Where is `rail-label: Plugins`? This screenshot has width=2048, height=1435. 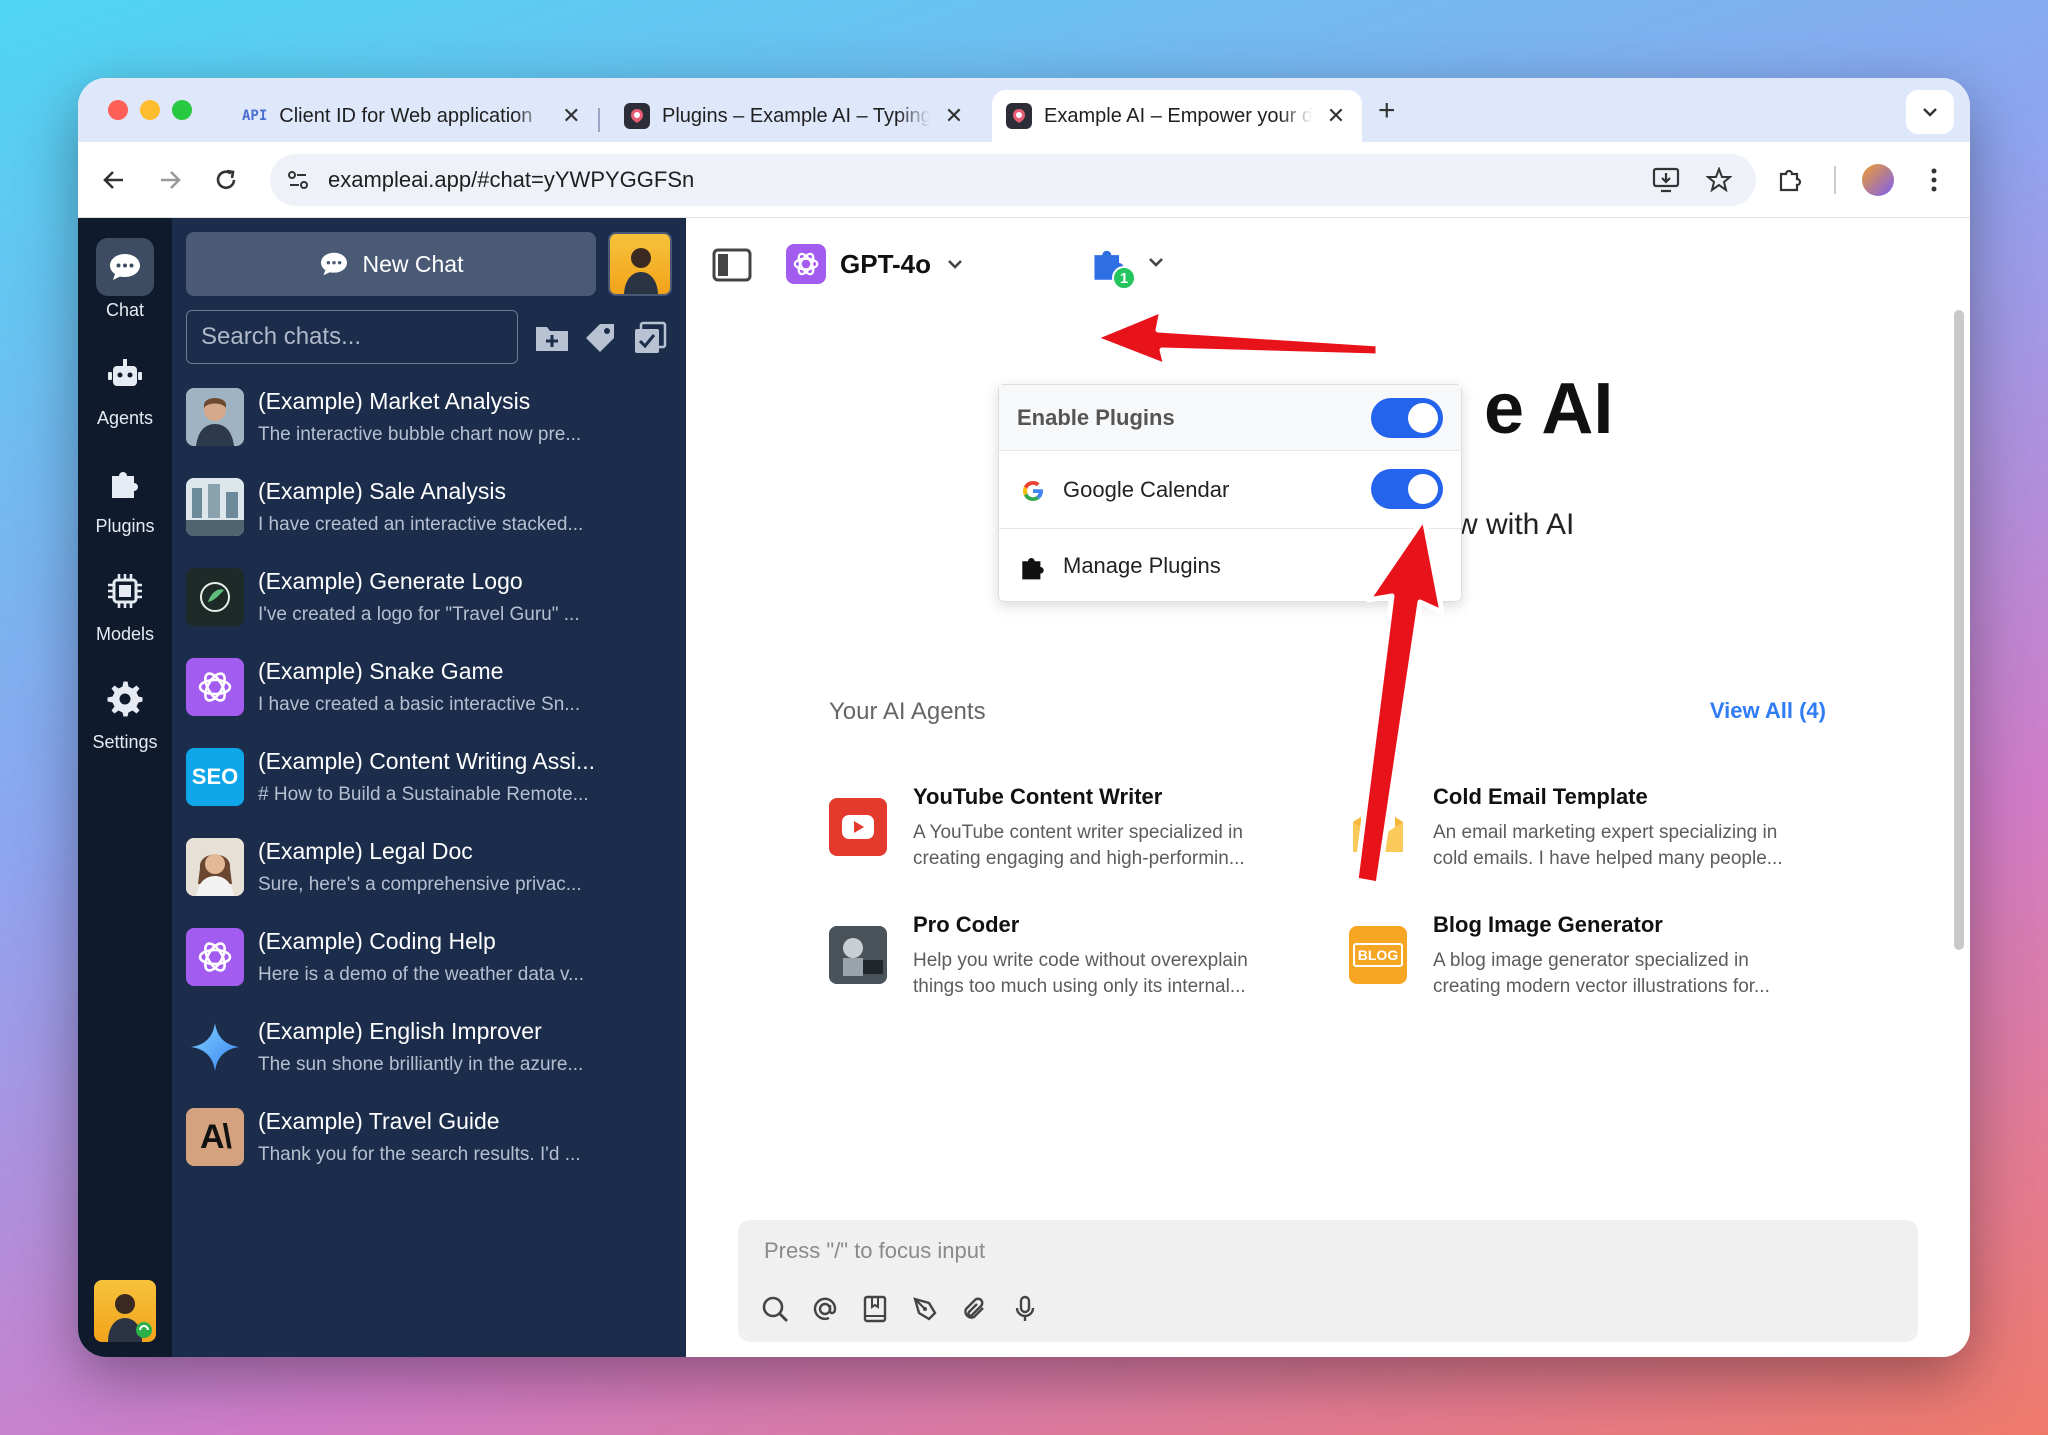 rail-label: Plugins is located at coordinates (125, 526).